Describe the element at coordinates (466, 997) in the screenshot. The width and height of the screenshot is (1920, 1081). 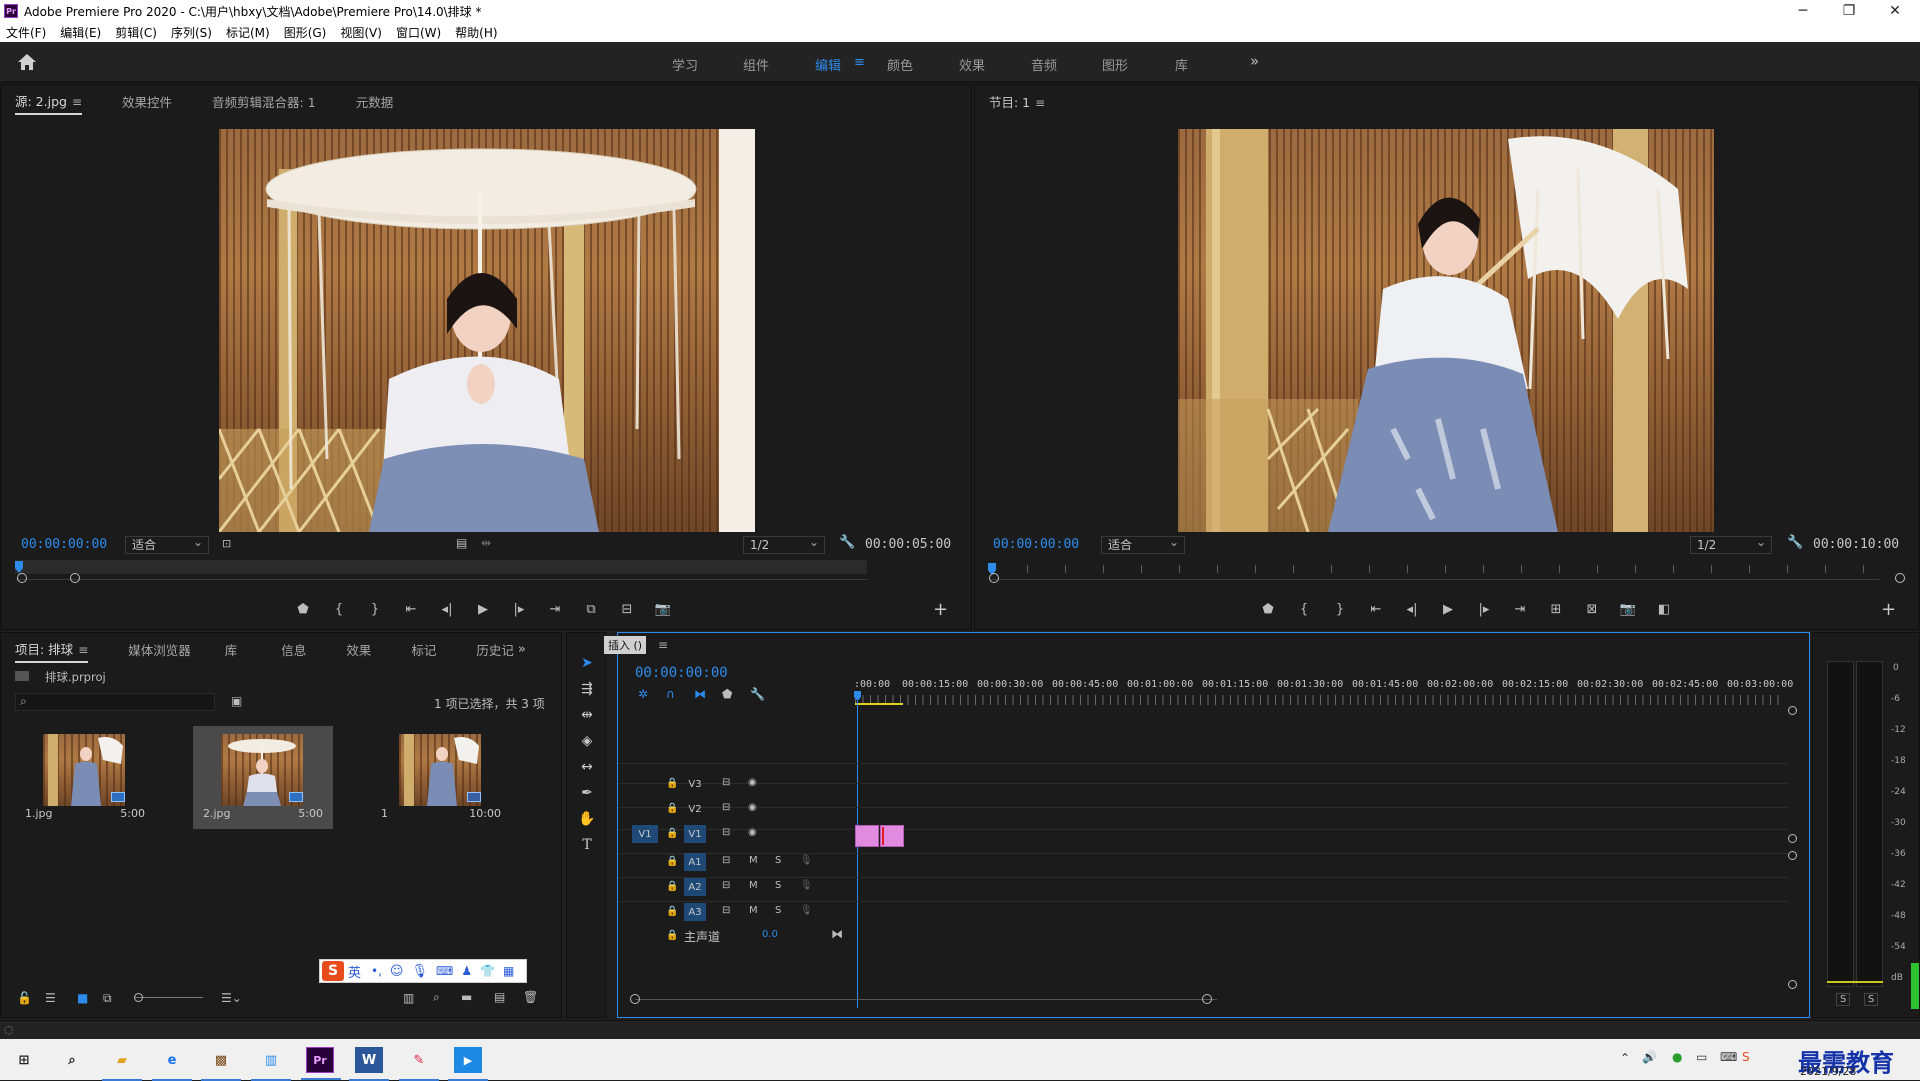
I see `new-bin-icon: ▬` at that location.